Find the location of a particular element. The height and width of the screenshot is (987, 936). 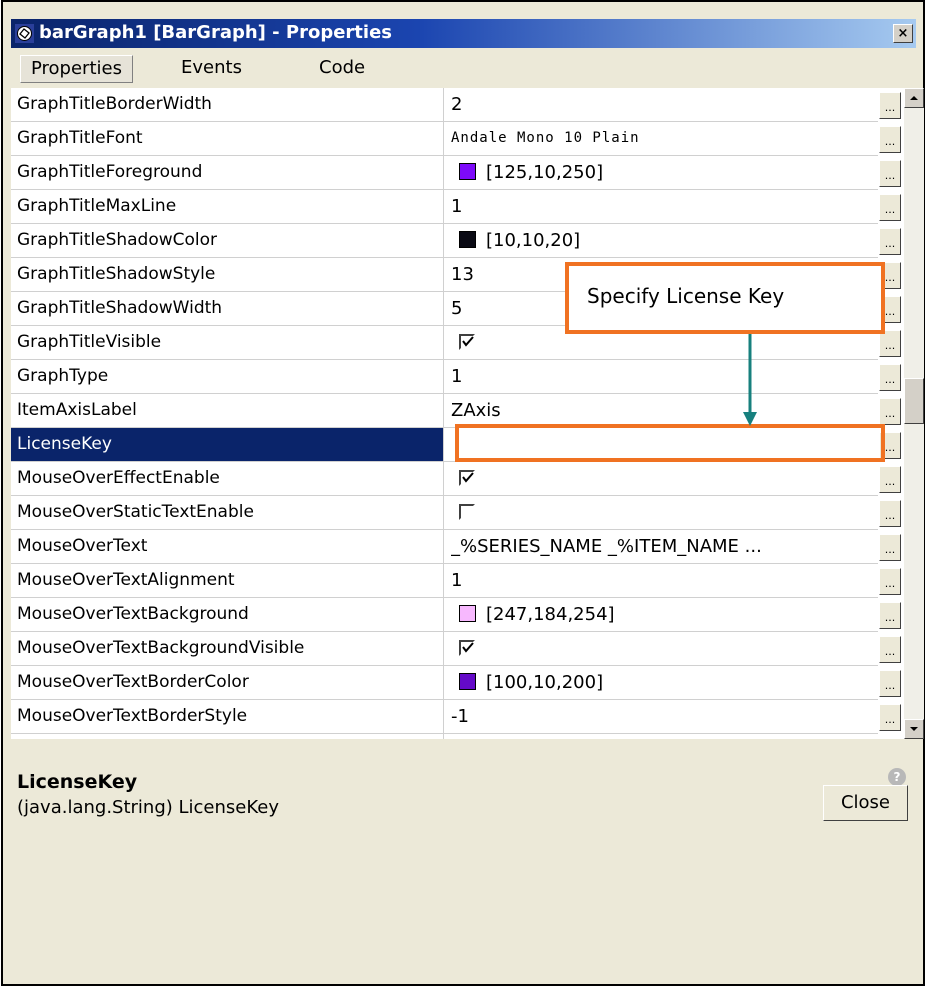

vertical-scrollbar is located at coordinates (914, 413).